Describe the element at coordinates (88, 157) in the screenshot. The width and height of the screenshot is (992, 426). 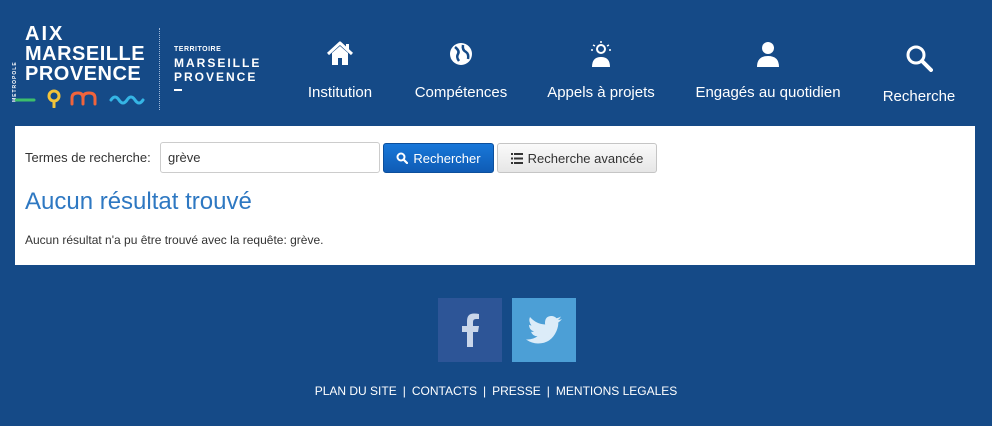
I see `search-terms-label: Termes de recherche:` at that location.